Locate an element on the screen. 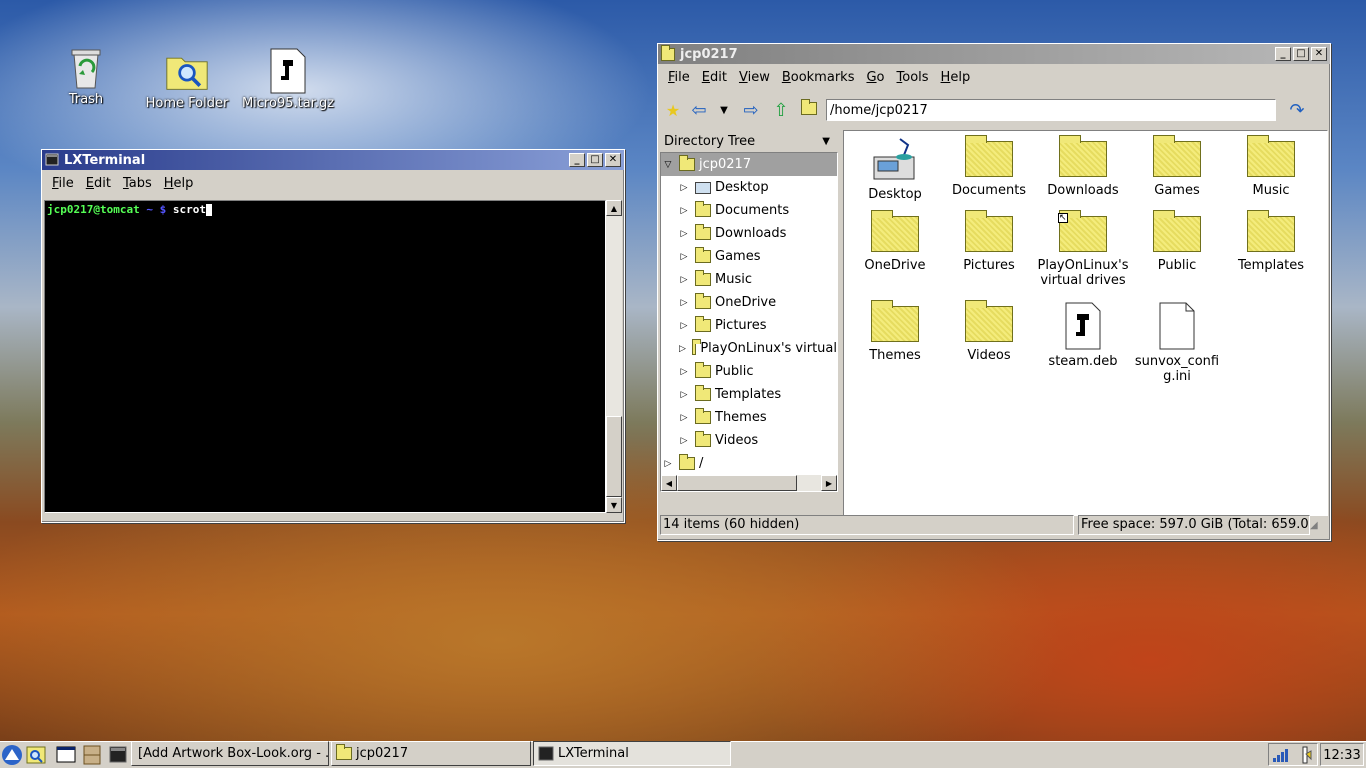 The height and width of the screenshot is (768, 1366). tree-item-onedrive: ▷ OneDrive is located at coordinates (749, 302).